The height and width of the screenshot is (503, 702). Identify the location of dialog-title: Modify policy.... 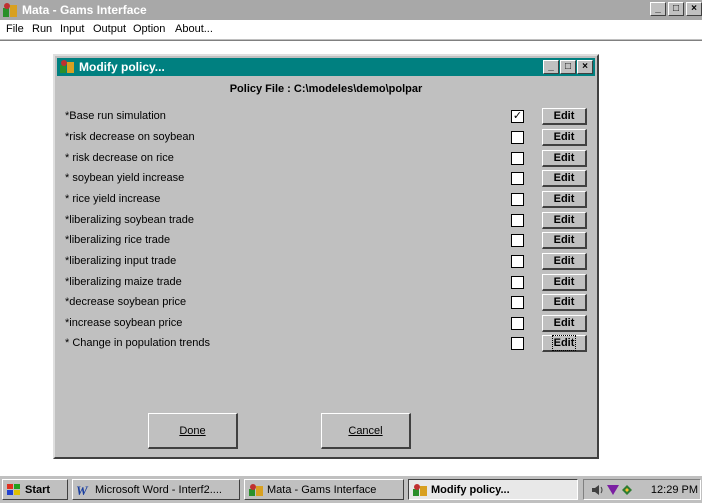
(122, 67).